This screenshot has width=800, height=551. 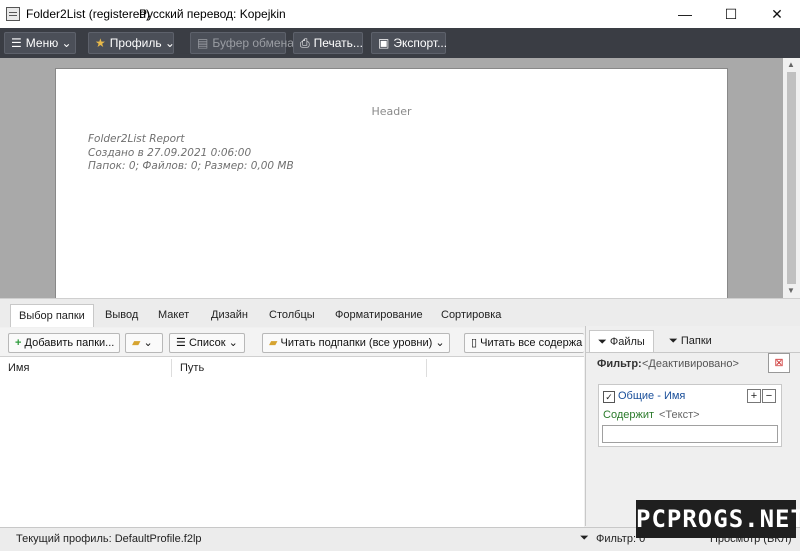 I want to click on folder-options-button: ▰ ⌄, so click(x=144, y=343).